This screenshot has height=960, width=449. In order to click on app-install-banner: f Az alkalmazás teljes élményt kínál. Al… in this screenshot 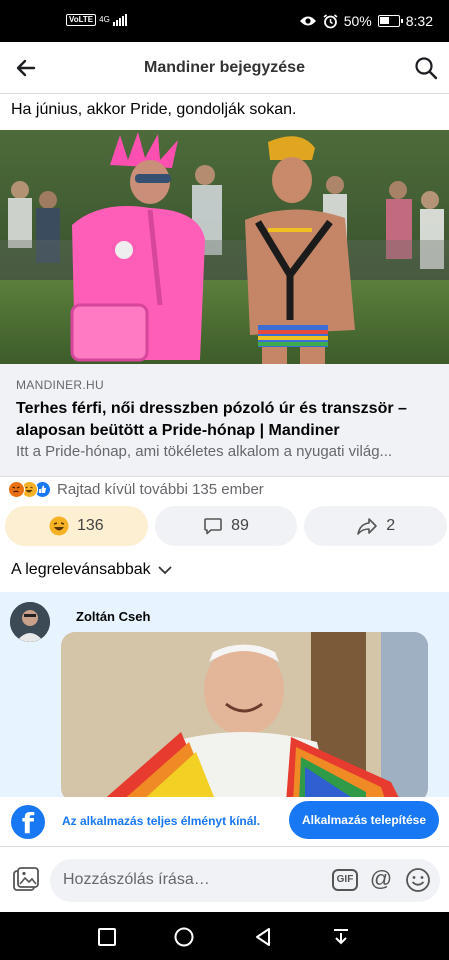, I will do `click(224, 822)`.